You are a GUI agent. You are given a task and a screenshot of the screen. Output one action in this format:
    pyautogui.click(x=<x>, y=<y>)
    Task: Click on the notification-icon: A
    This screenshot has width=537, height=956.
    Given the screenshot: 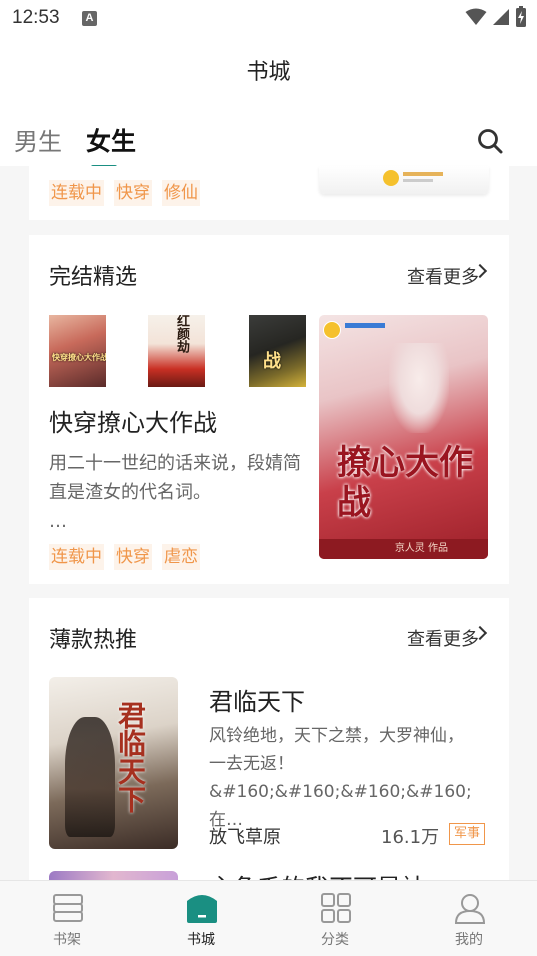 What is the action you would take?
    pyautogui.click(x=89, y=18)
    